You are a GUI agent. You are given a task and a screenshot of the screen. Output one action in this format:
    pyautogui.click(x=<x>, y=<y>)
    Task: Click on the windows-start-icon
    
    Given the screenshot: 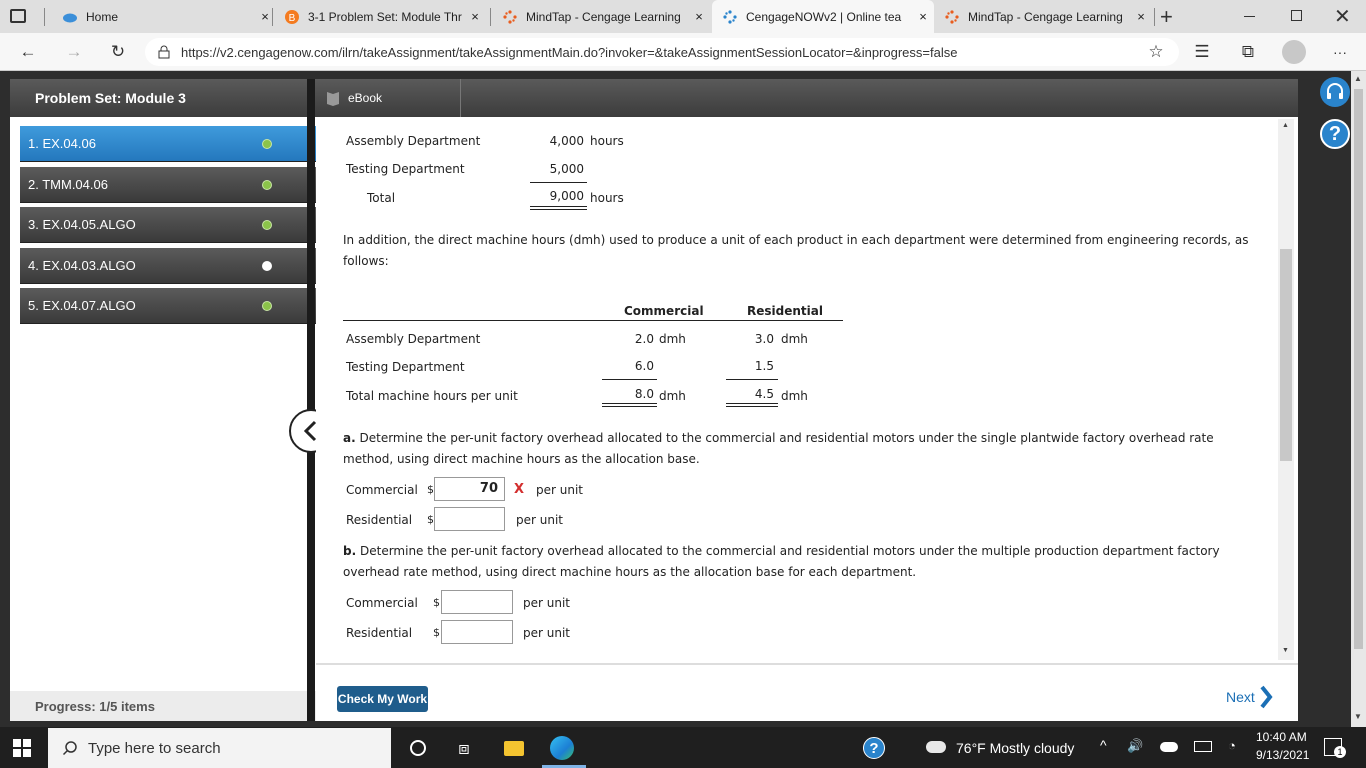 What is the action you would take?
    pyautogui.click(x=22, y=748)
    